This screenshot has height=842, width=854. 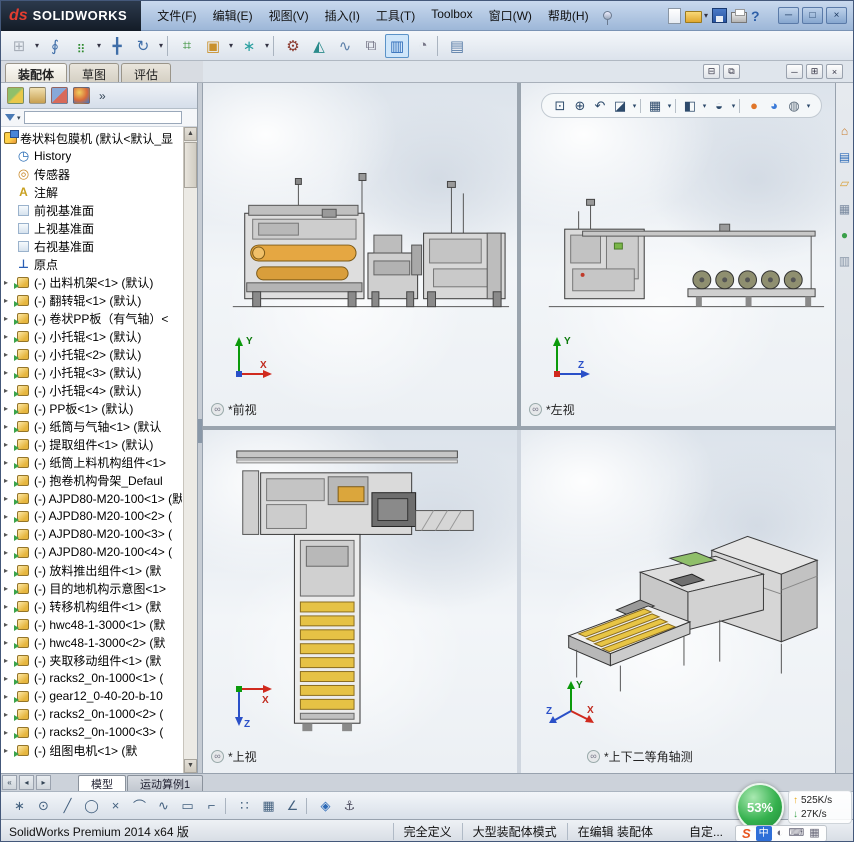 What do you see at coordinates (423, 46) in the screenshot?
I see `performance-evaluation-icon: ◔` at bounding box center [423, 46].